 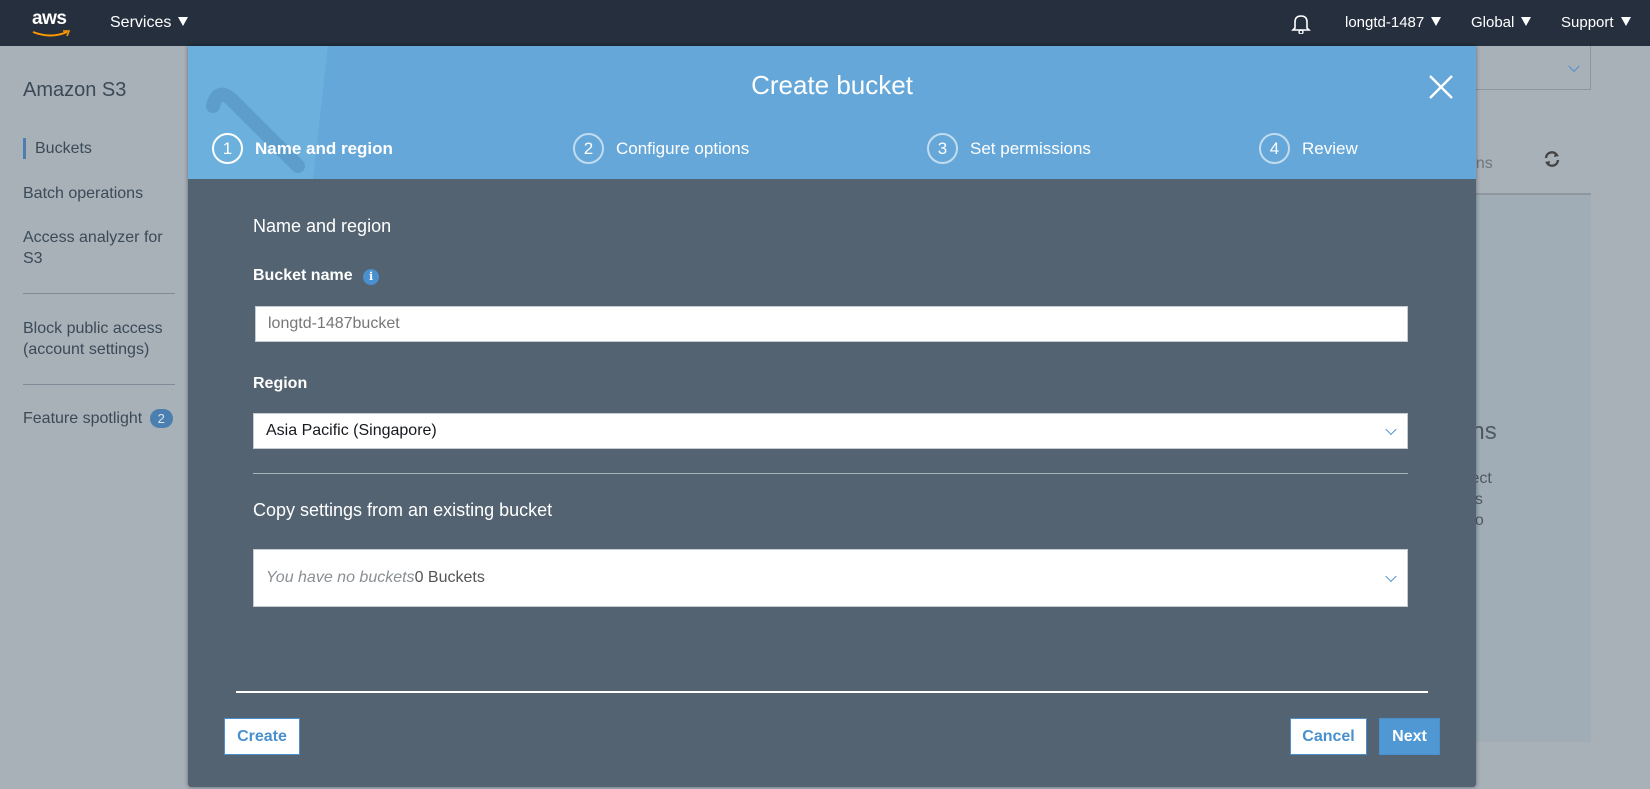 I want to click on region-menu: Global, so click(x=1501, y=22).